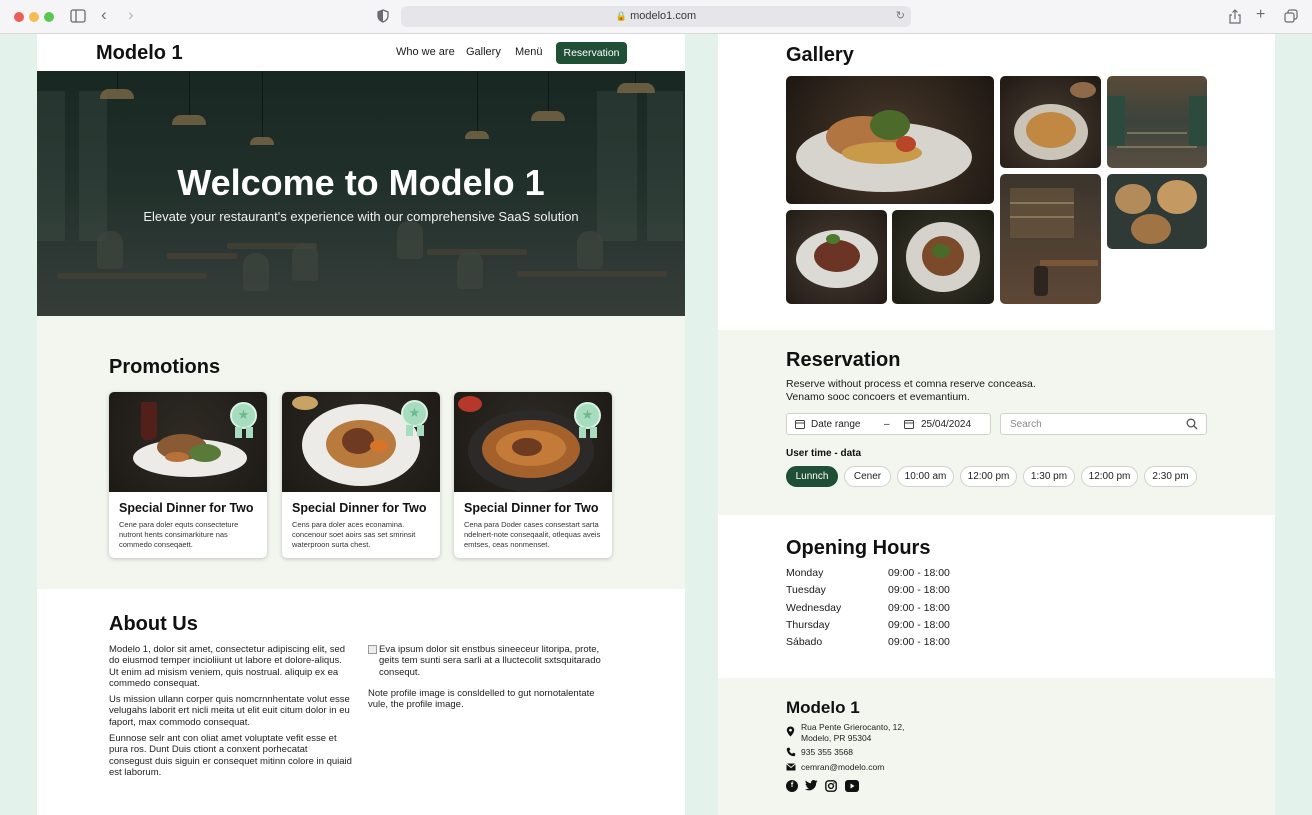  What do you see at coordinates (790, 733) in the screenshot?
I see `location-pin-icon` at bounding box center [790, 733].